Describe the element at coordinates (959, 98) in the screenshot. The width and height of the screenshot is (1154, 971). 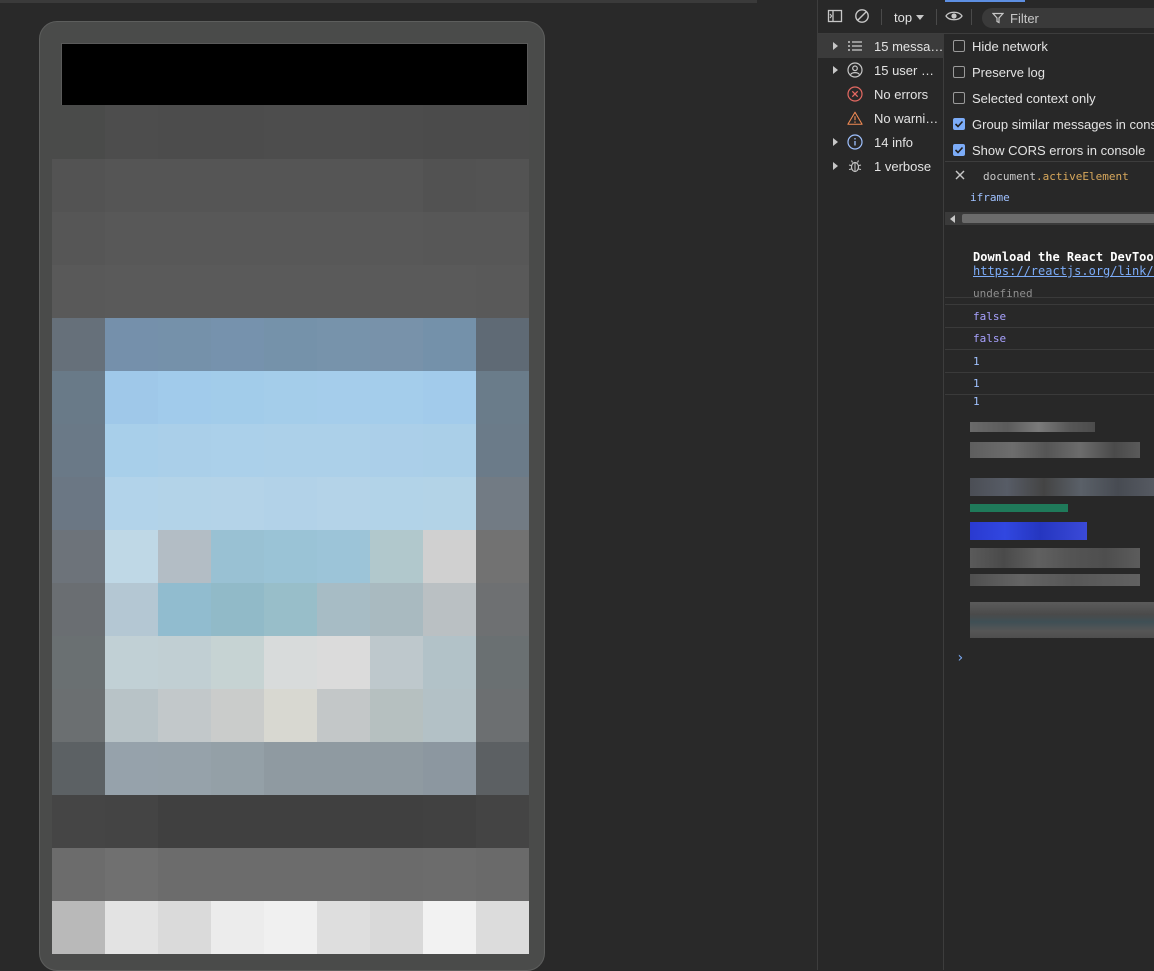
I see `selected-context-checkbox` at that location.